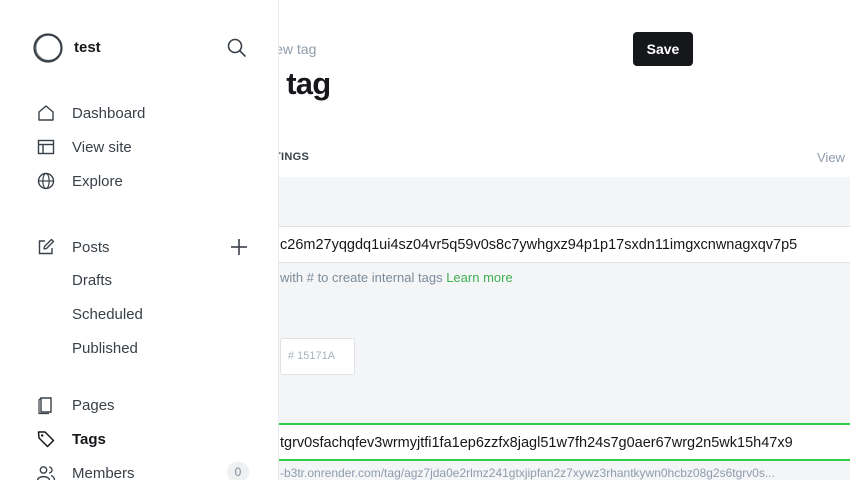 This screenshot has height=480, width=850. What do you see at coordinates (146, 147) in the screenshot?
I see `sidebar-item-view-site: View site` at bounding box center [146, 147].